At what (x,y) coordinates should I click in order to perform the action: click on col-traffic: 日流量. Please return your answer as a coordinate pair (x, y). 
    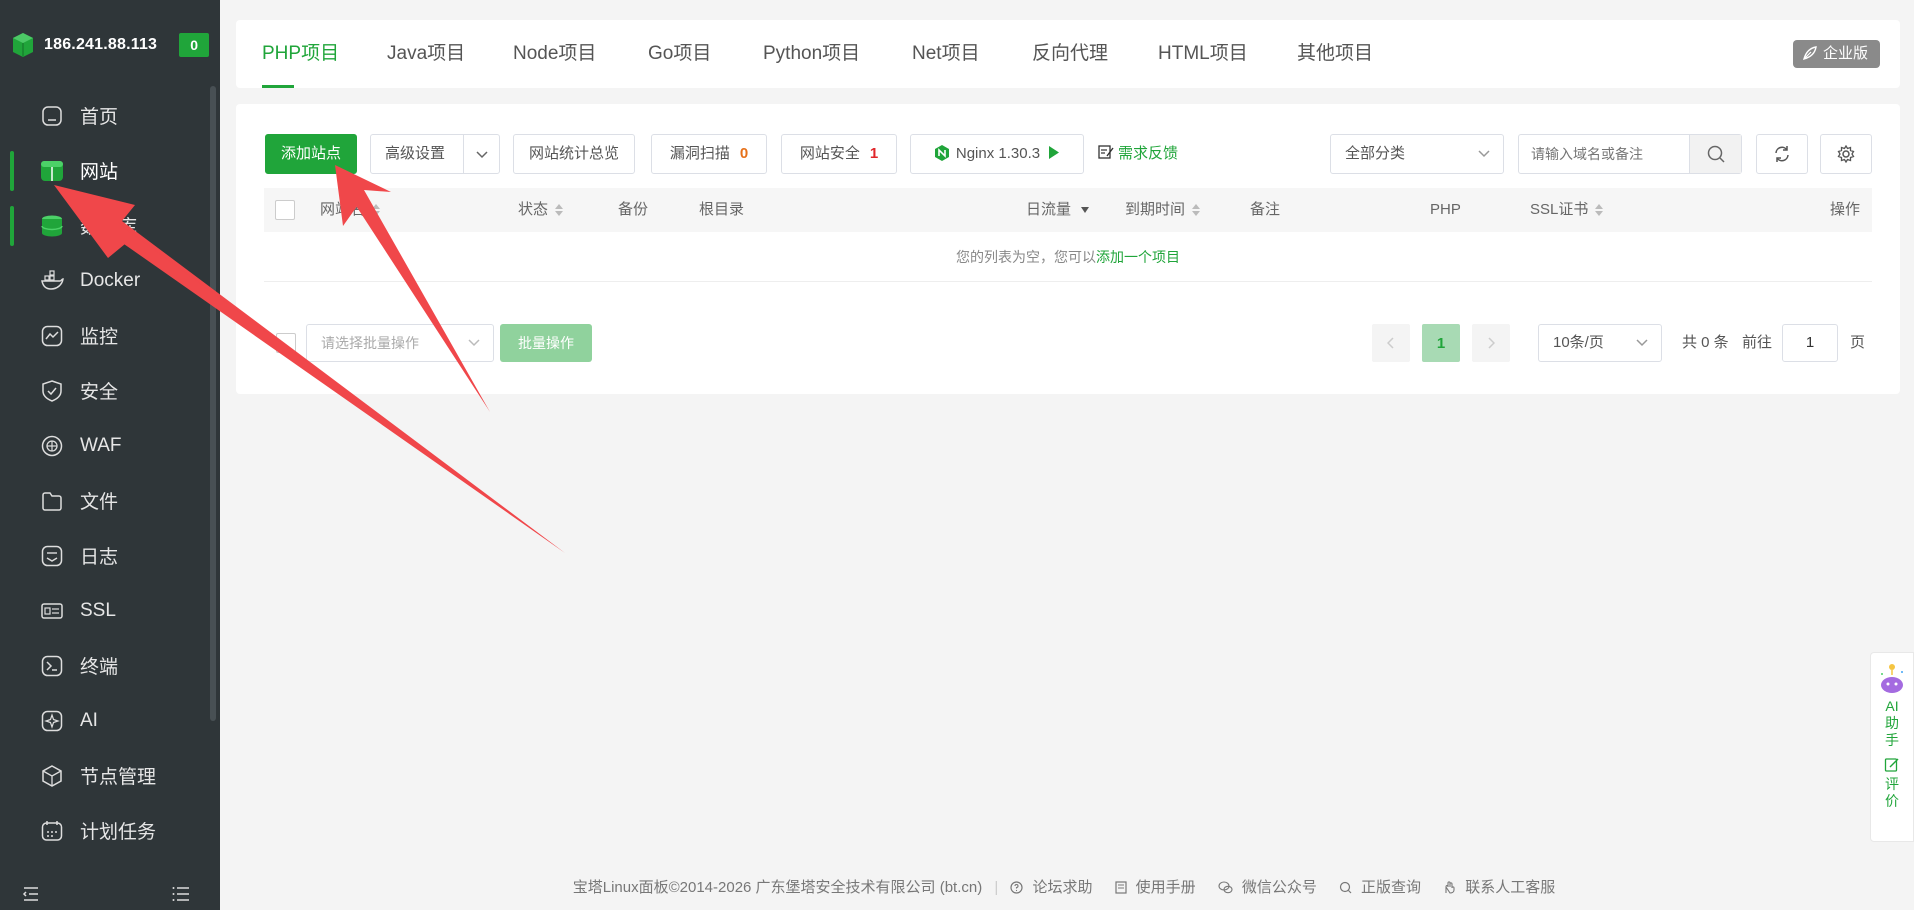
    Looking at the image, I should click on (1058, 210).